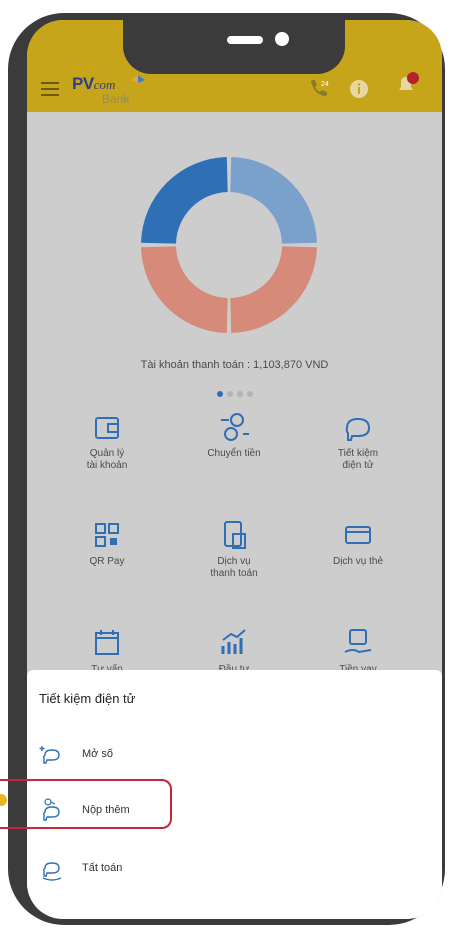  Describe the element at coordinates (359, 89) in the screenshot. I see `info-icon` at that location.